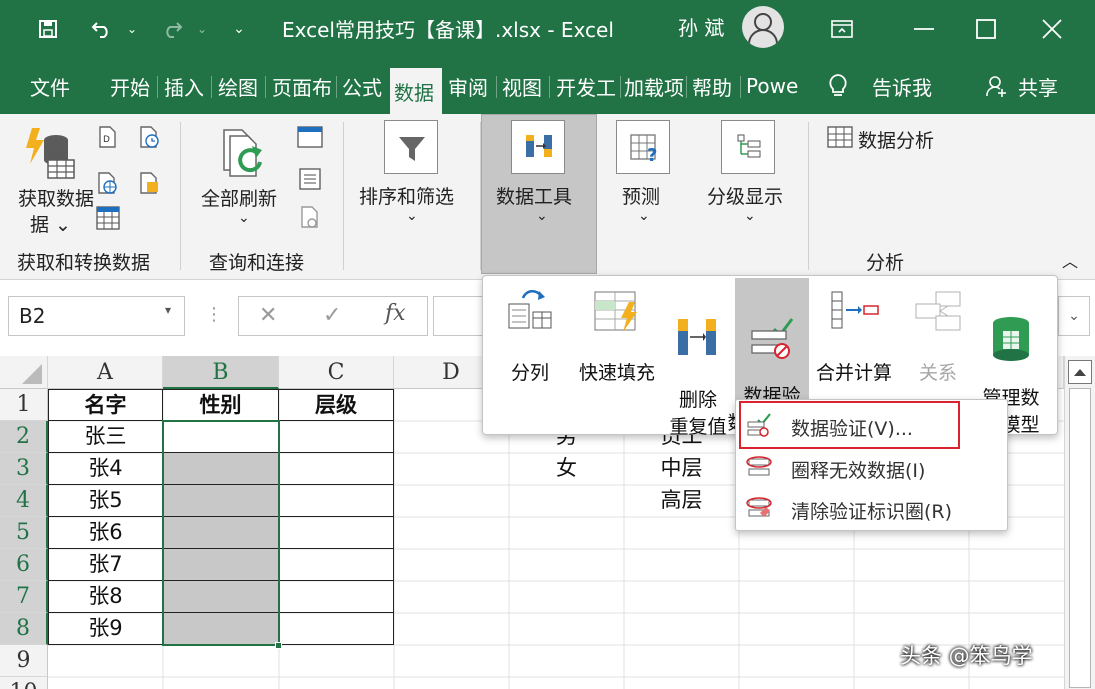 The image size is (1095, 689). Describe the element at coordinates (24, 372) in the screenshot. I see `select-all-corner` at that location.